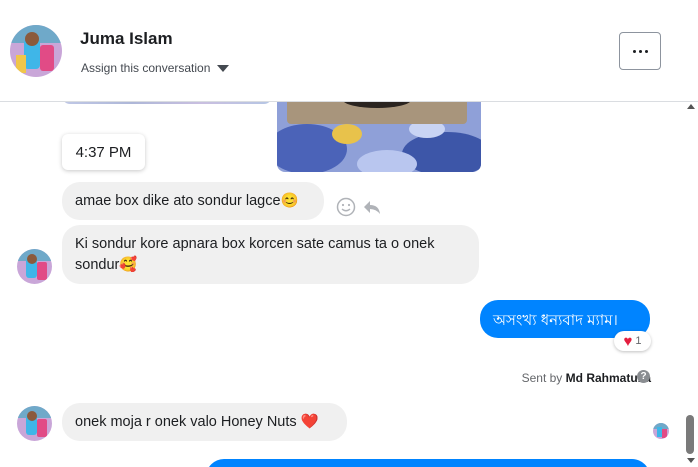  Describe the element at coordinates (661, 431) in the screenshot. I see `seen-avatar` at that location.